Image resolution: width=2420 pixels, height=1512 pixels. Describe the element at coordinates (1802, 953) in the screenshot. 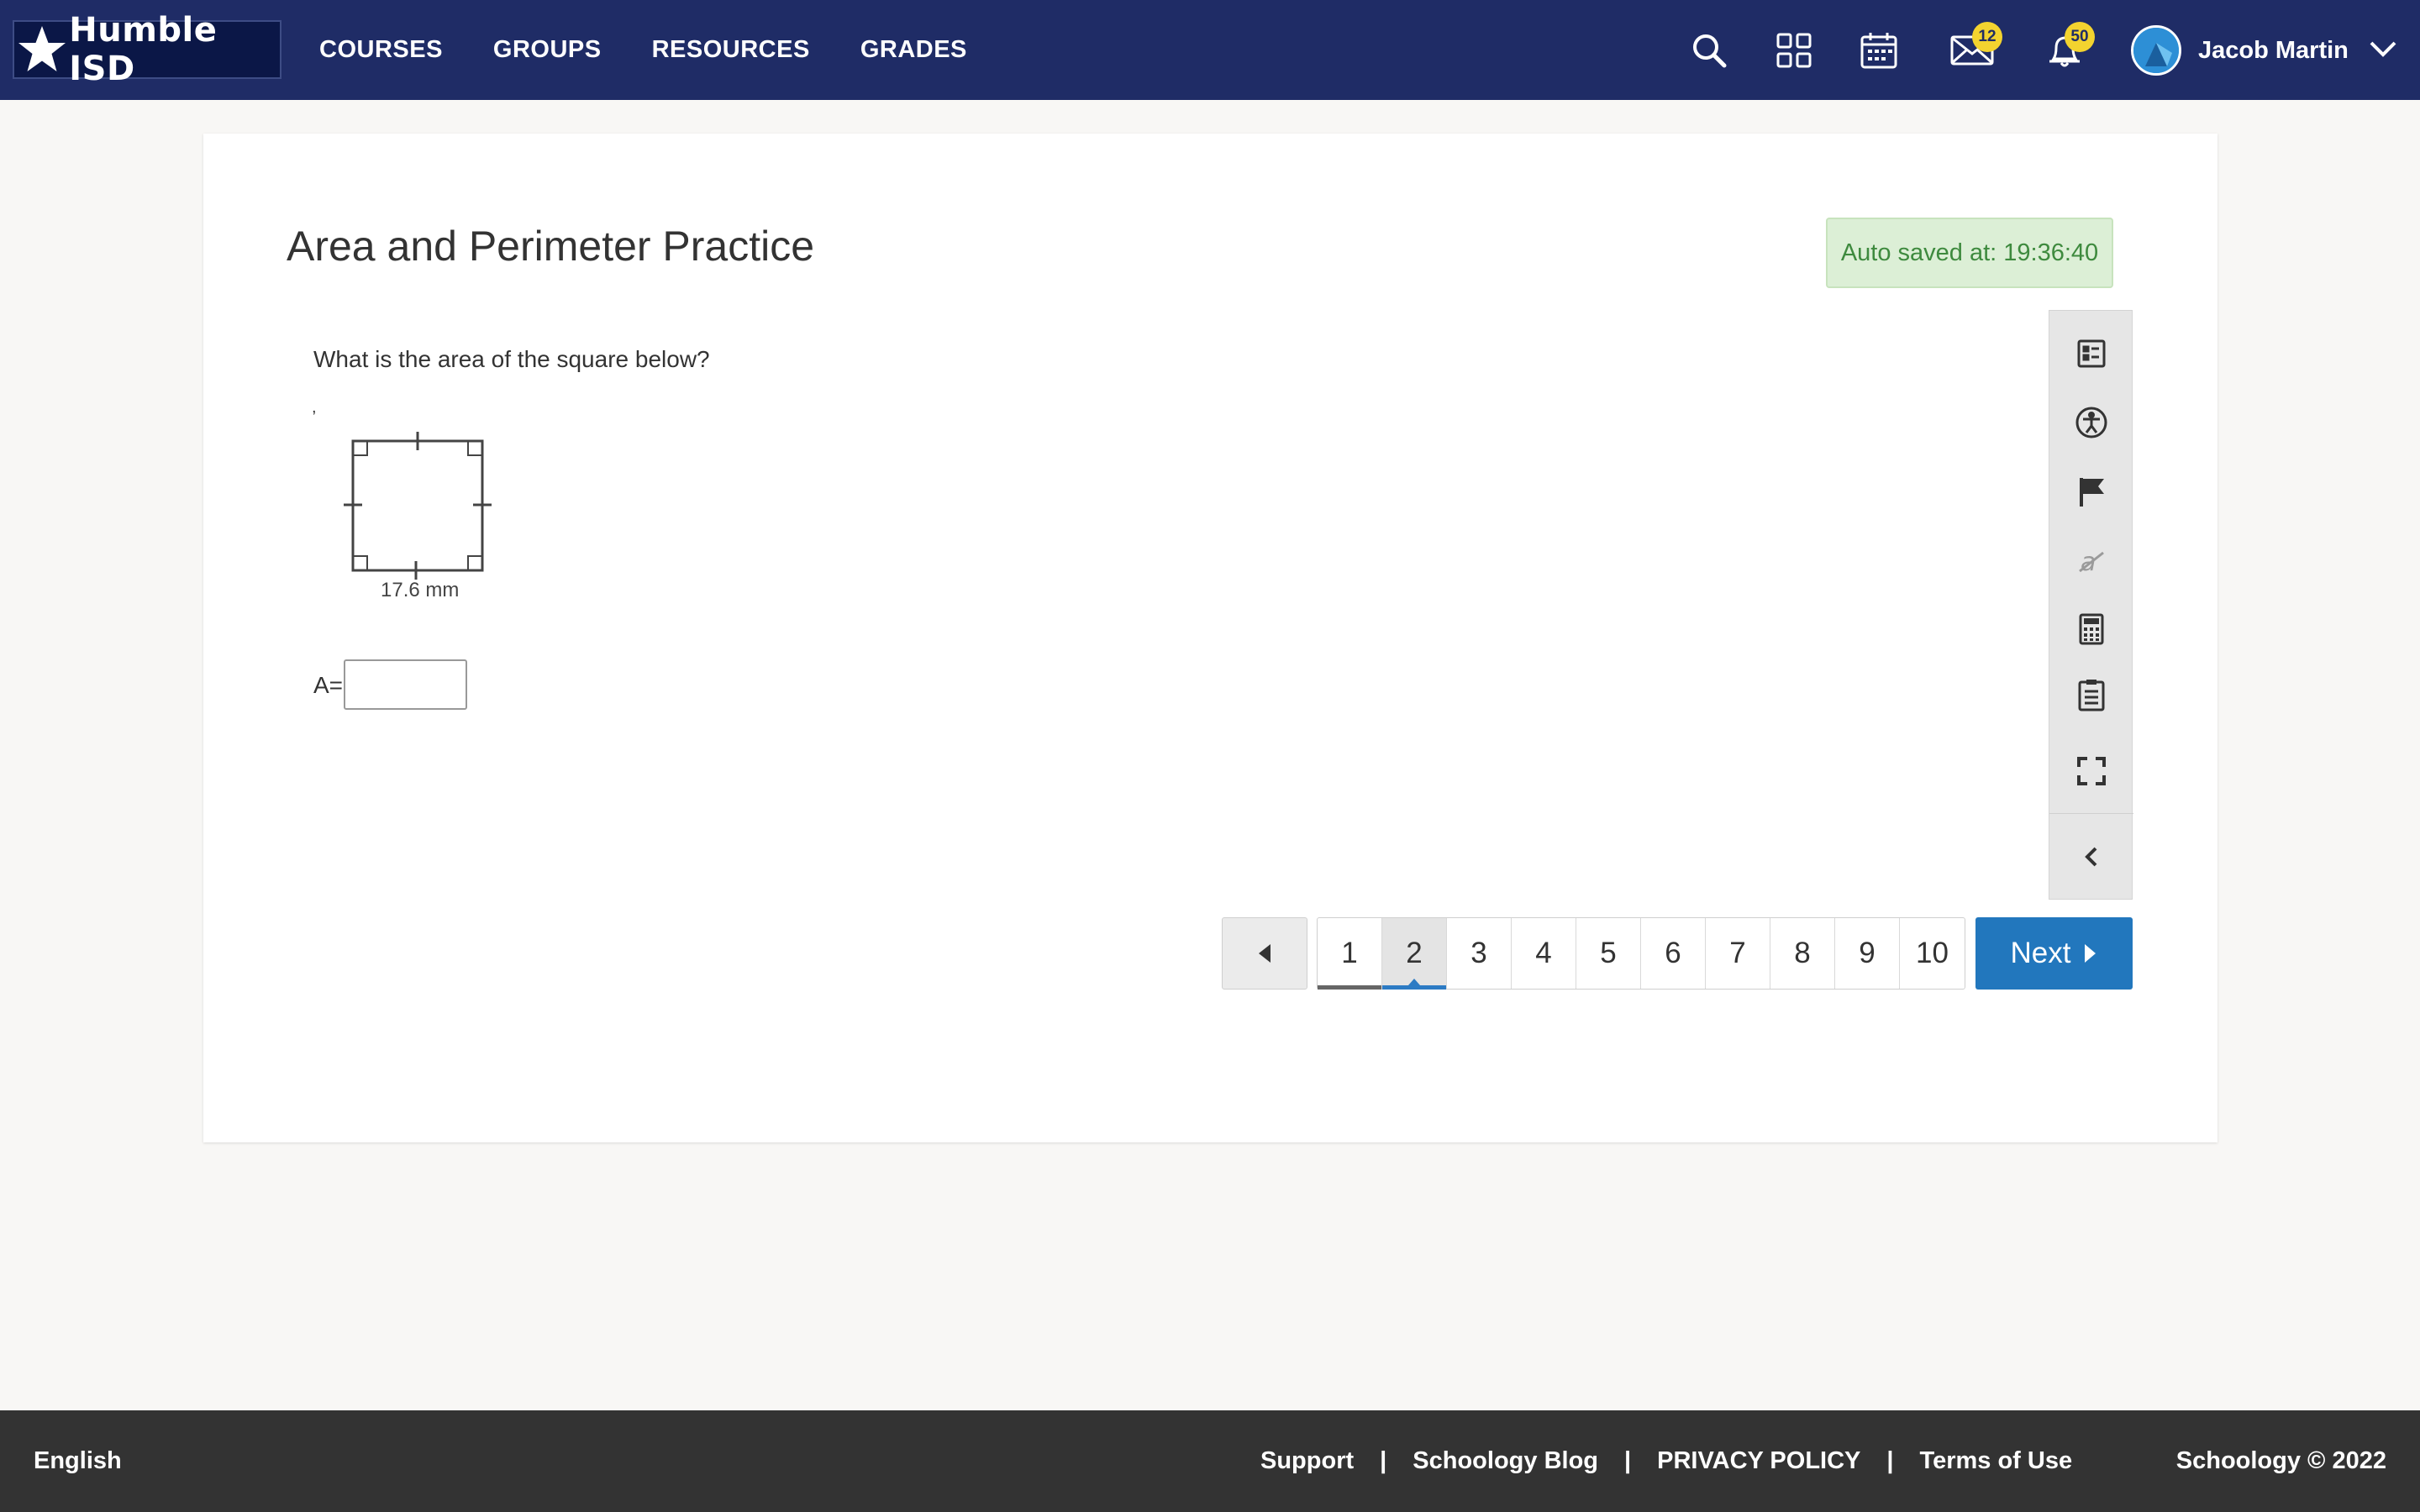

I see `page-8: 8` at that location.